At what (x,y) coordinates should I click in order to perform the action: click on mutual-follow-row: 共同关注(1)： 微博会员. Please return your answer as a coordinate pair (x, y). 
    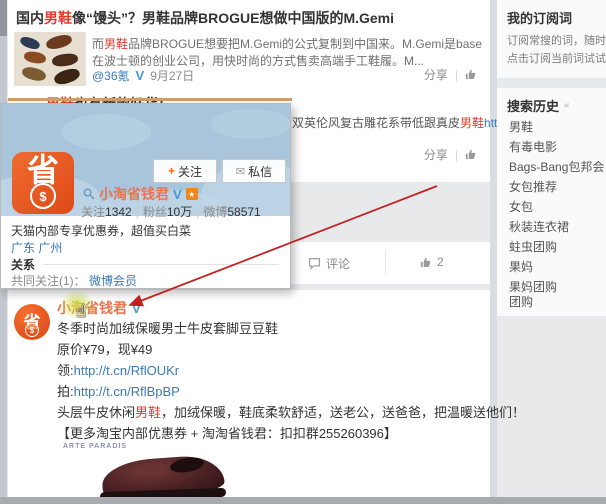
    Looking at the image, I should click on (74, 280).